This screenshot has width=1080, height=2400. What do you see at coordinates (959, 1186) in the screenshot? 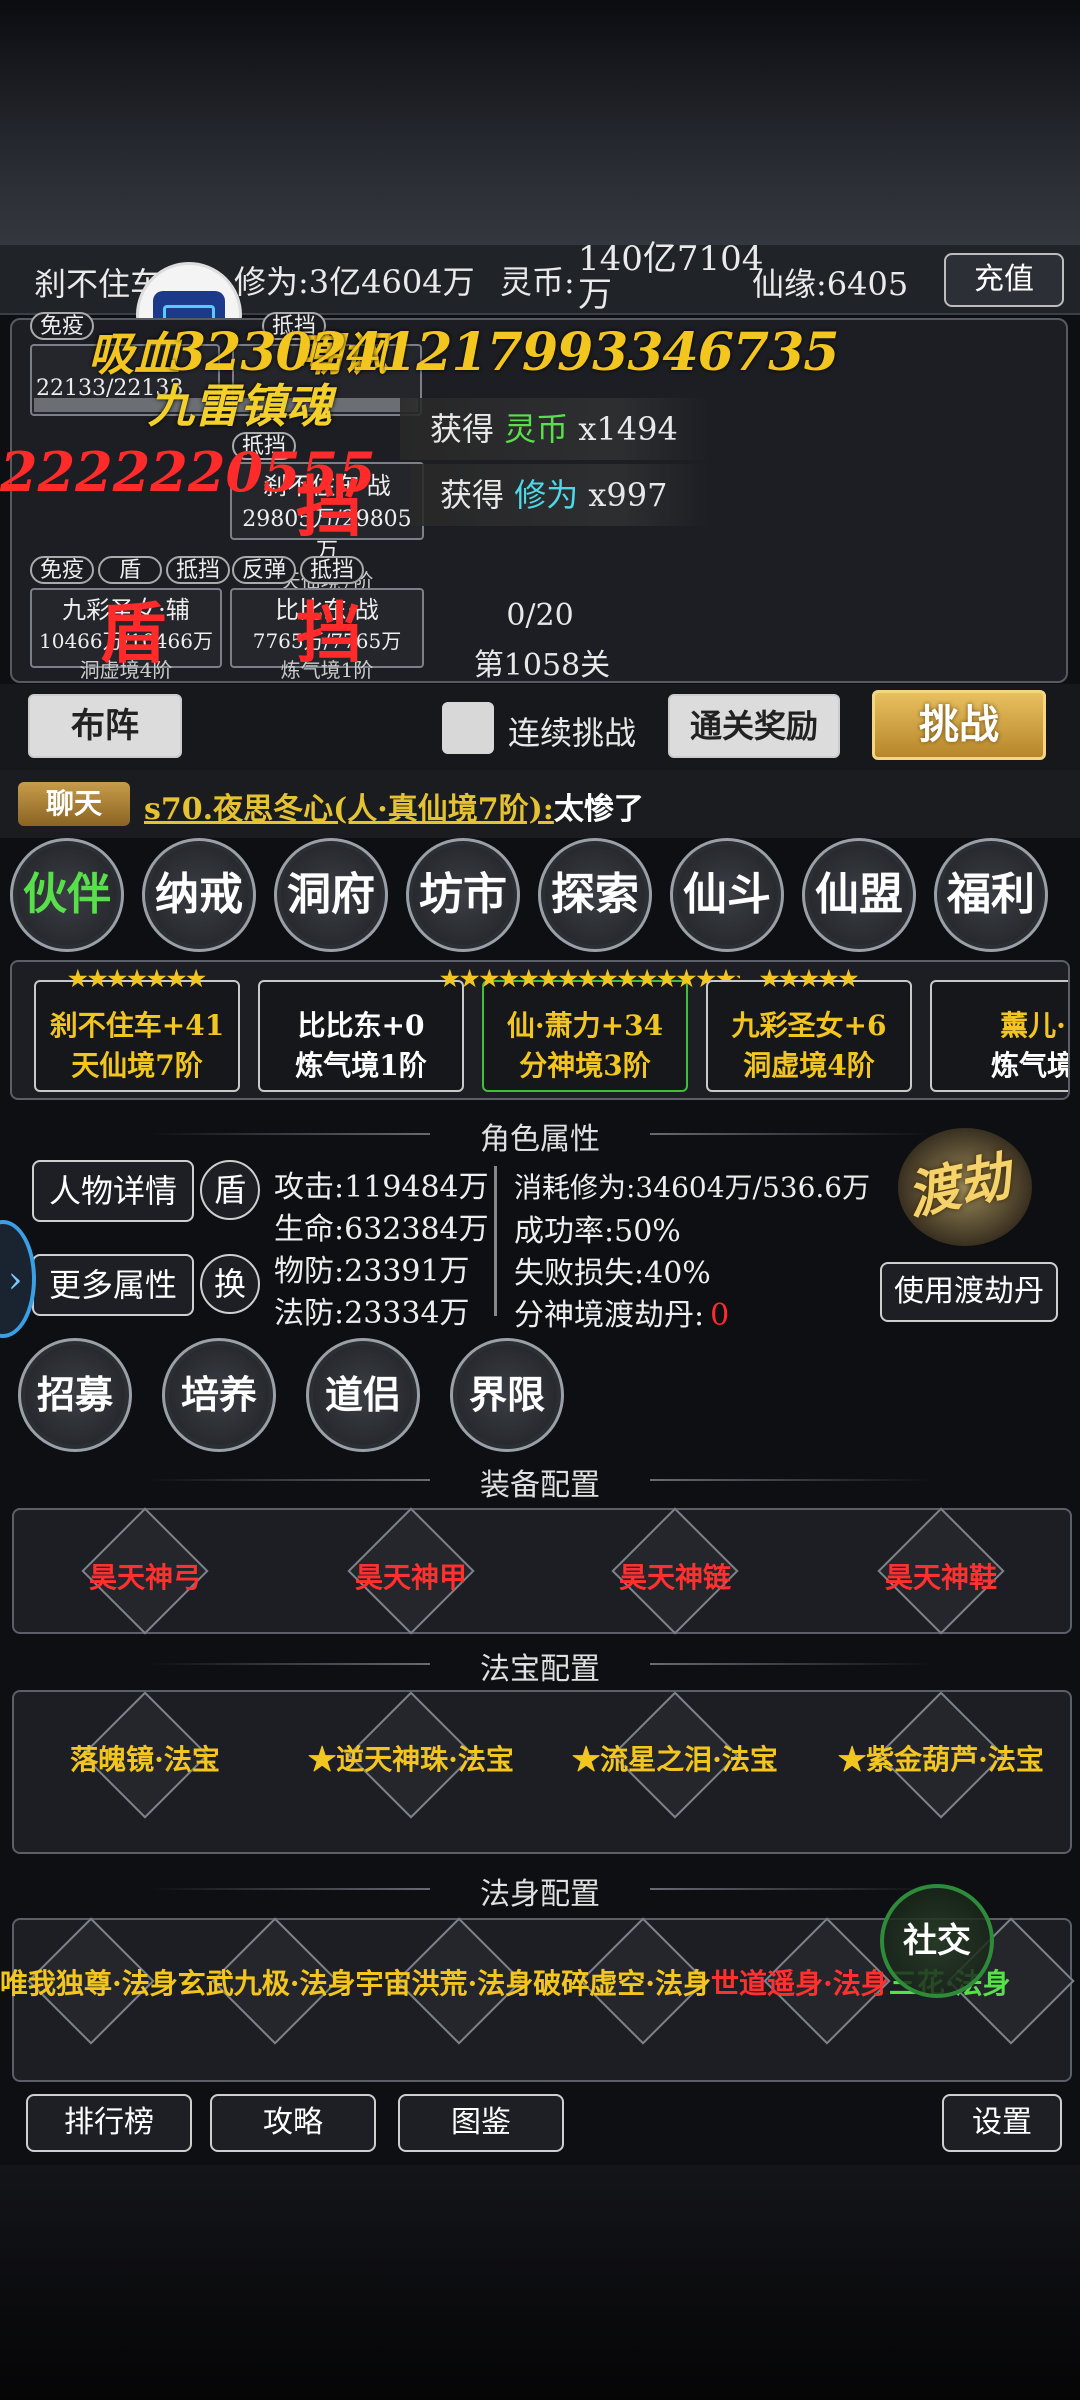
I see `tribulation-label: 渡劫` at bounding box center [959, 1186].